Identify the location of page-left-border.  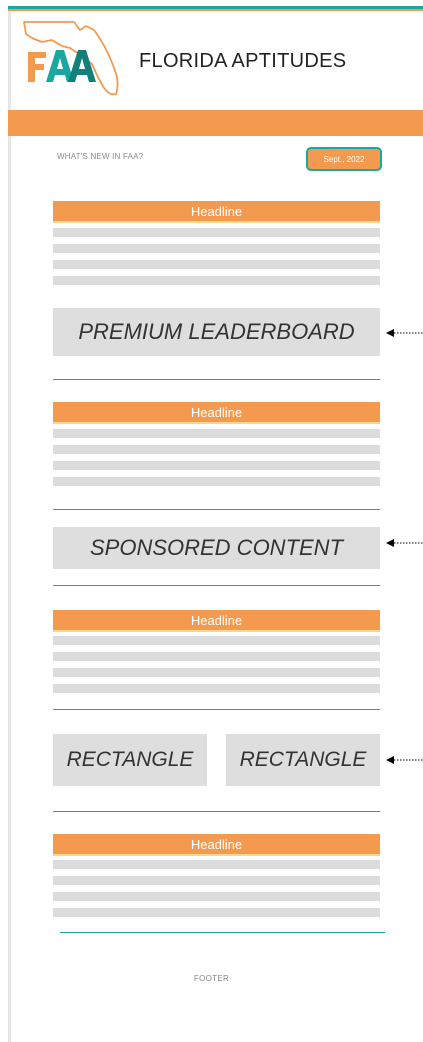
(9, 525).